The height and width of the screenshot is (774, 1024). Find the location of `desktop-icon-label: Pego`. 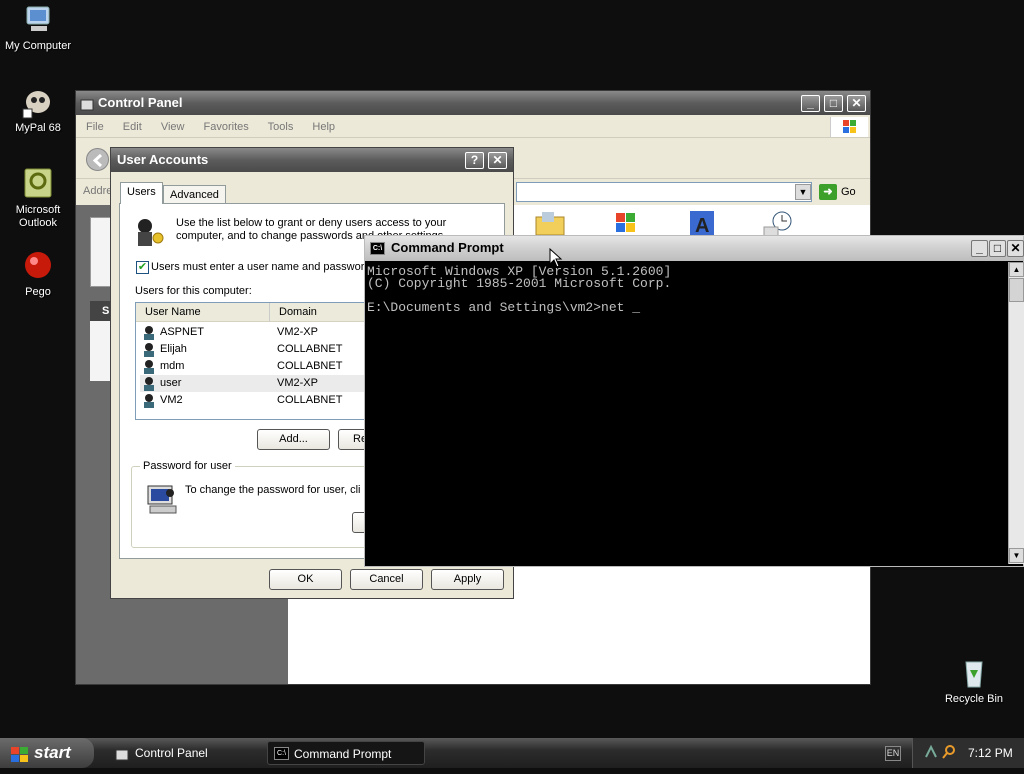

desktop-icon-label: Pego is located at coordinates (38, 292).